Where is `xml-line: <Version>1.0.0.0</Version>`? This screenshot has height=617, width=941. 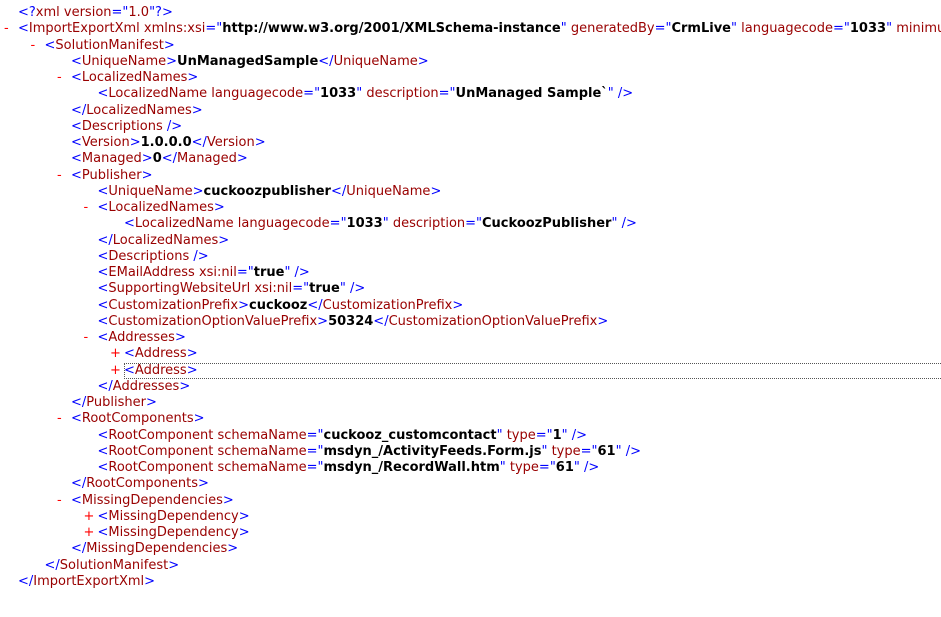 xml-line: <Version>1.0.0.0</Version> is located at coordinates (470, 143).